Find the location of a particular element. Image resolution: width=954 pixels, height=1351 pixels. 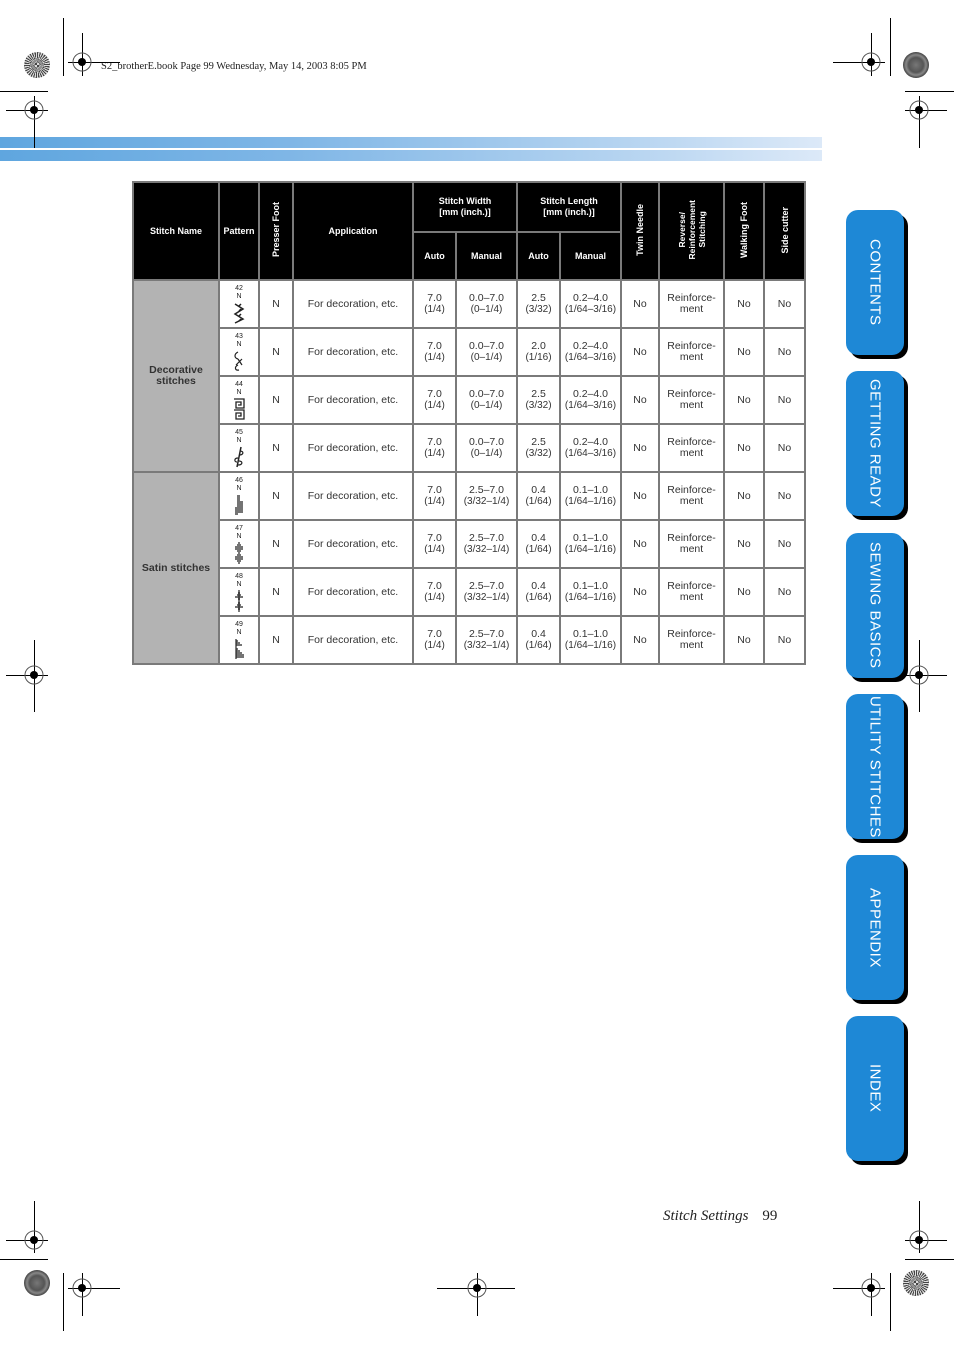

col-header-stitch-name: Stitch Name is located at coordinates (176, 231).